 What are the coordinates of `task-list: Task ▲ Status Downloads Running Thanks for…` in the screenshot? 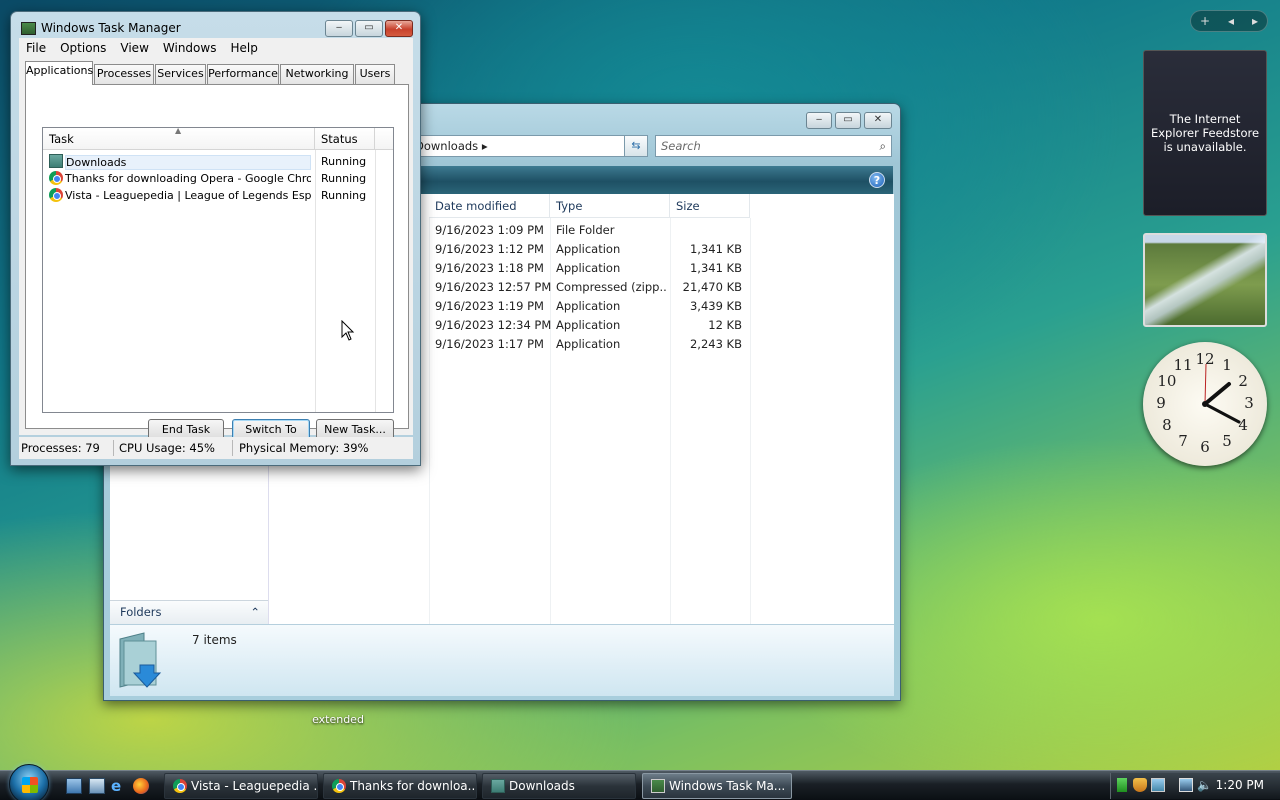 It's located at (218, 269).